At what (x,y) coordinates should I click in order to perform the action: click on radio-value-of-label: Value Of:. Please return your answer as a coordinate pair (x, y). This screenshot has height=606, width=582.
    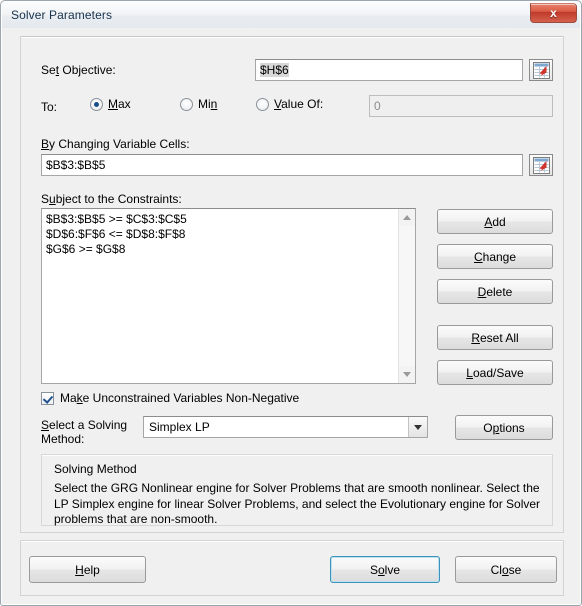
    Looking at the image, I should click on (299, 104).